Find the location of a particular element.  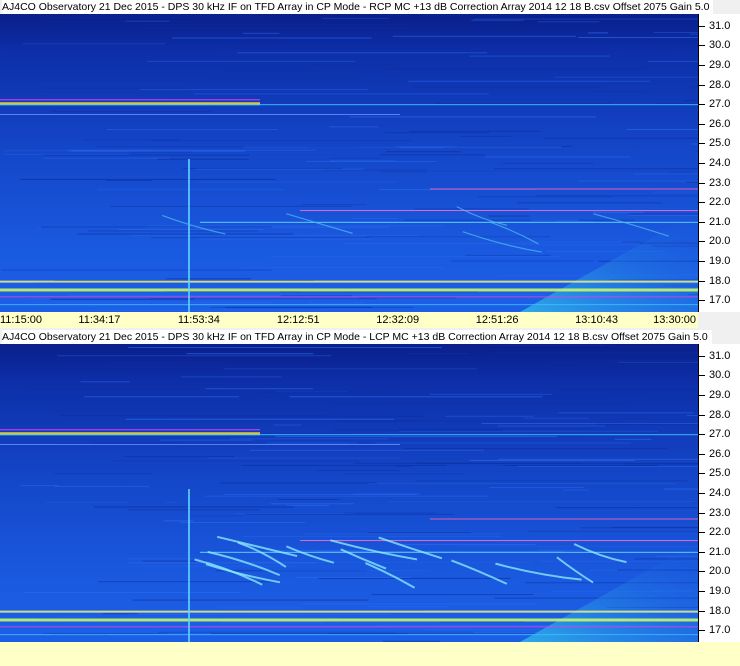

y-tick-label: 27.0 is located at coordinates (719, 104).